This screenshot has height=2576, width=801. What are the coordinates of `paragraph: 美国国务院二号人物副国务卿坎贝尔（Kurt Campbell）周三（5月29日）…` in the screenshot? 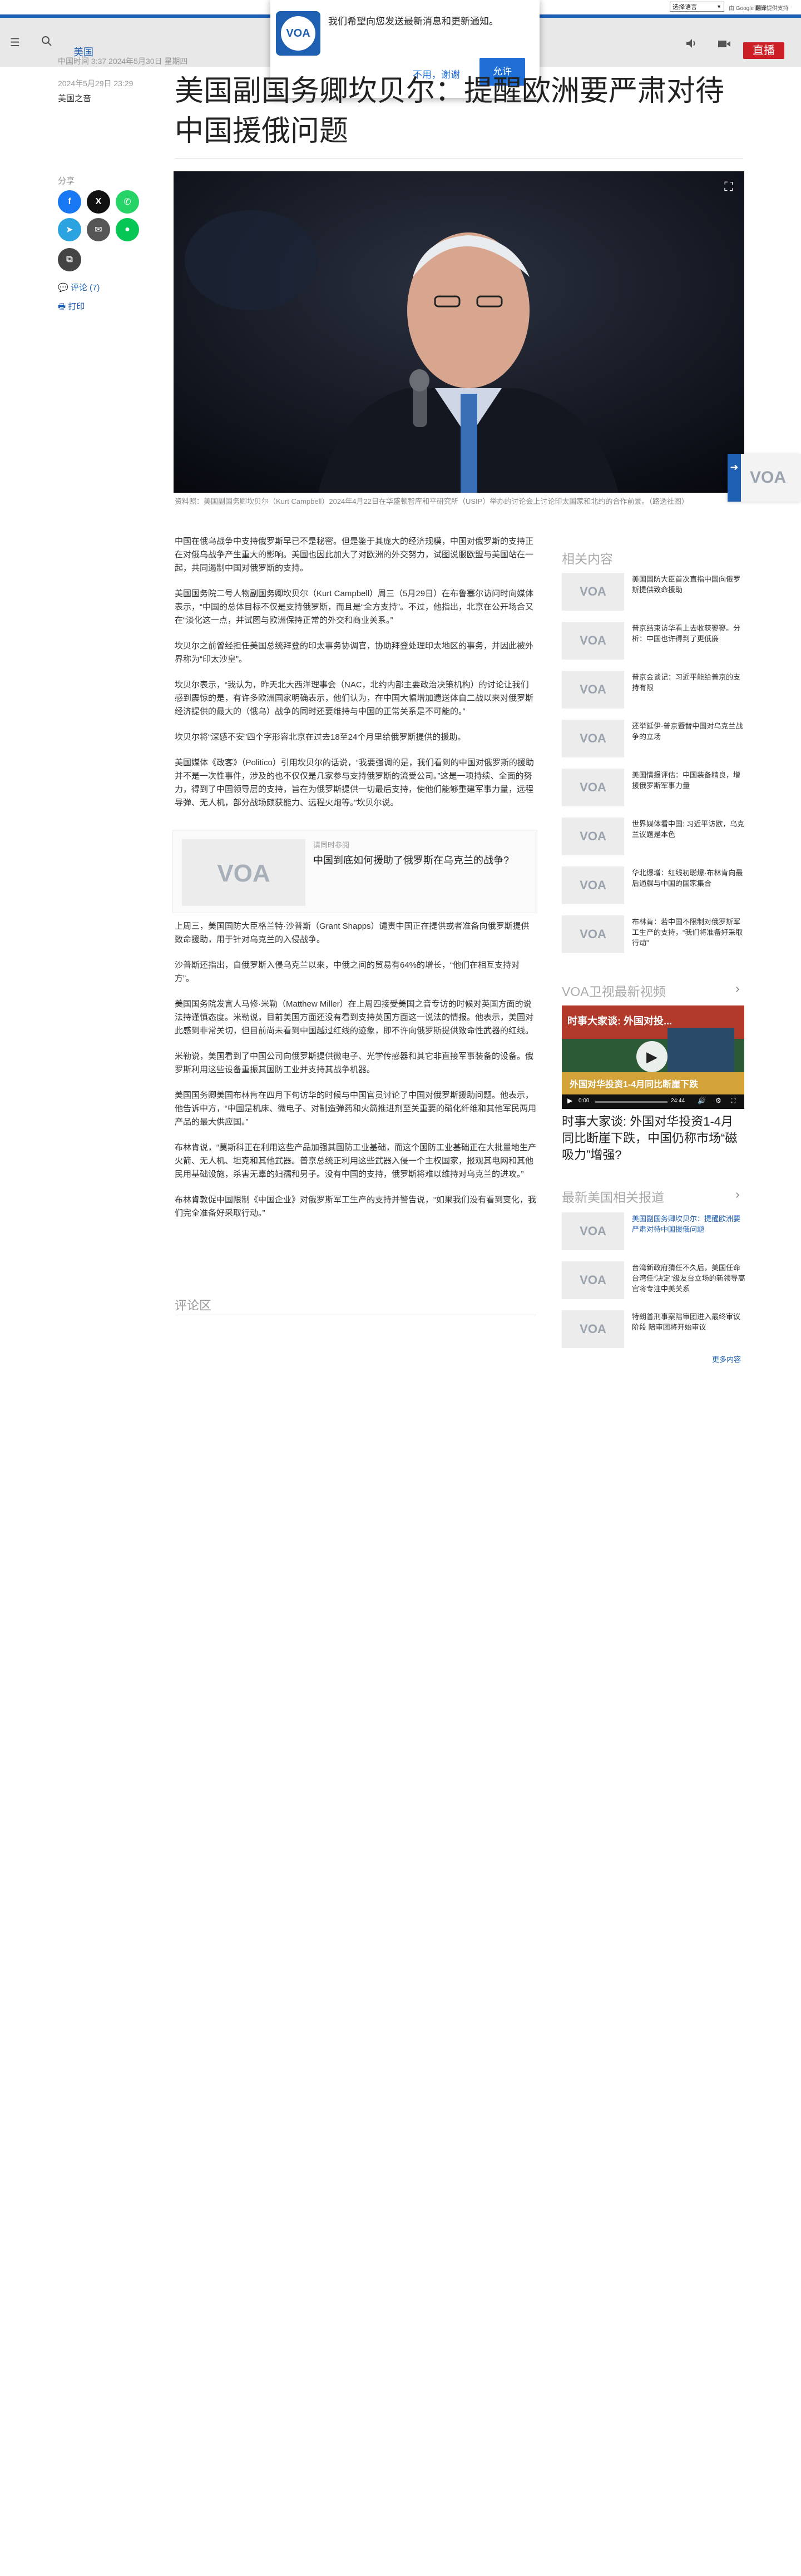 It's located at (354, 607).